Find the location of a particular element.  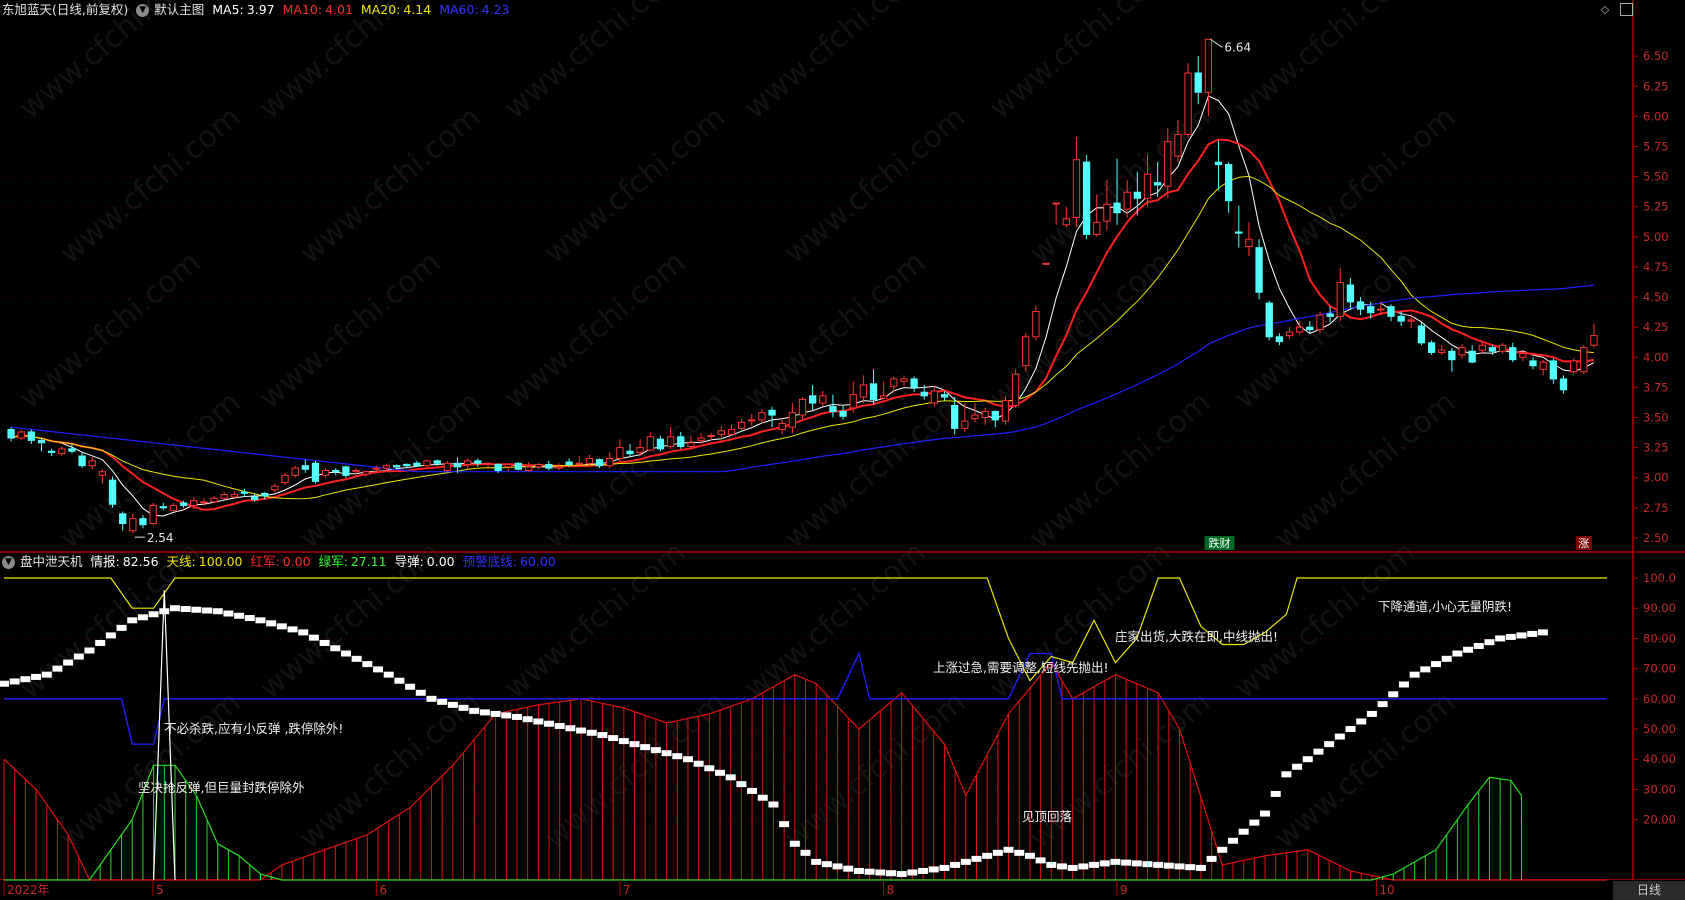

stock-title: 东旭蓝天(日线,前复权) is located at coordinates (65, 10).